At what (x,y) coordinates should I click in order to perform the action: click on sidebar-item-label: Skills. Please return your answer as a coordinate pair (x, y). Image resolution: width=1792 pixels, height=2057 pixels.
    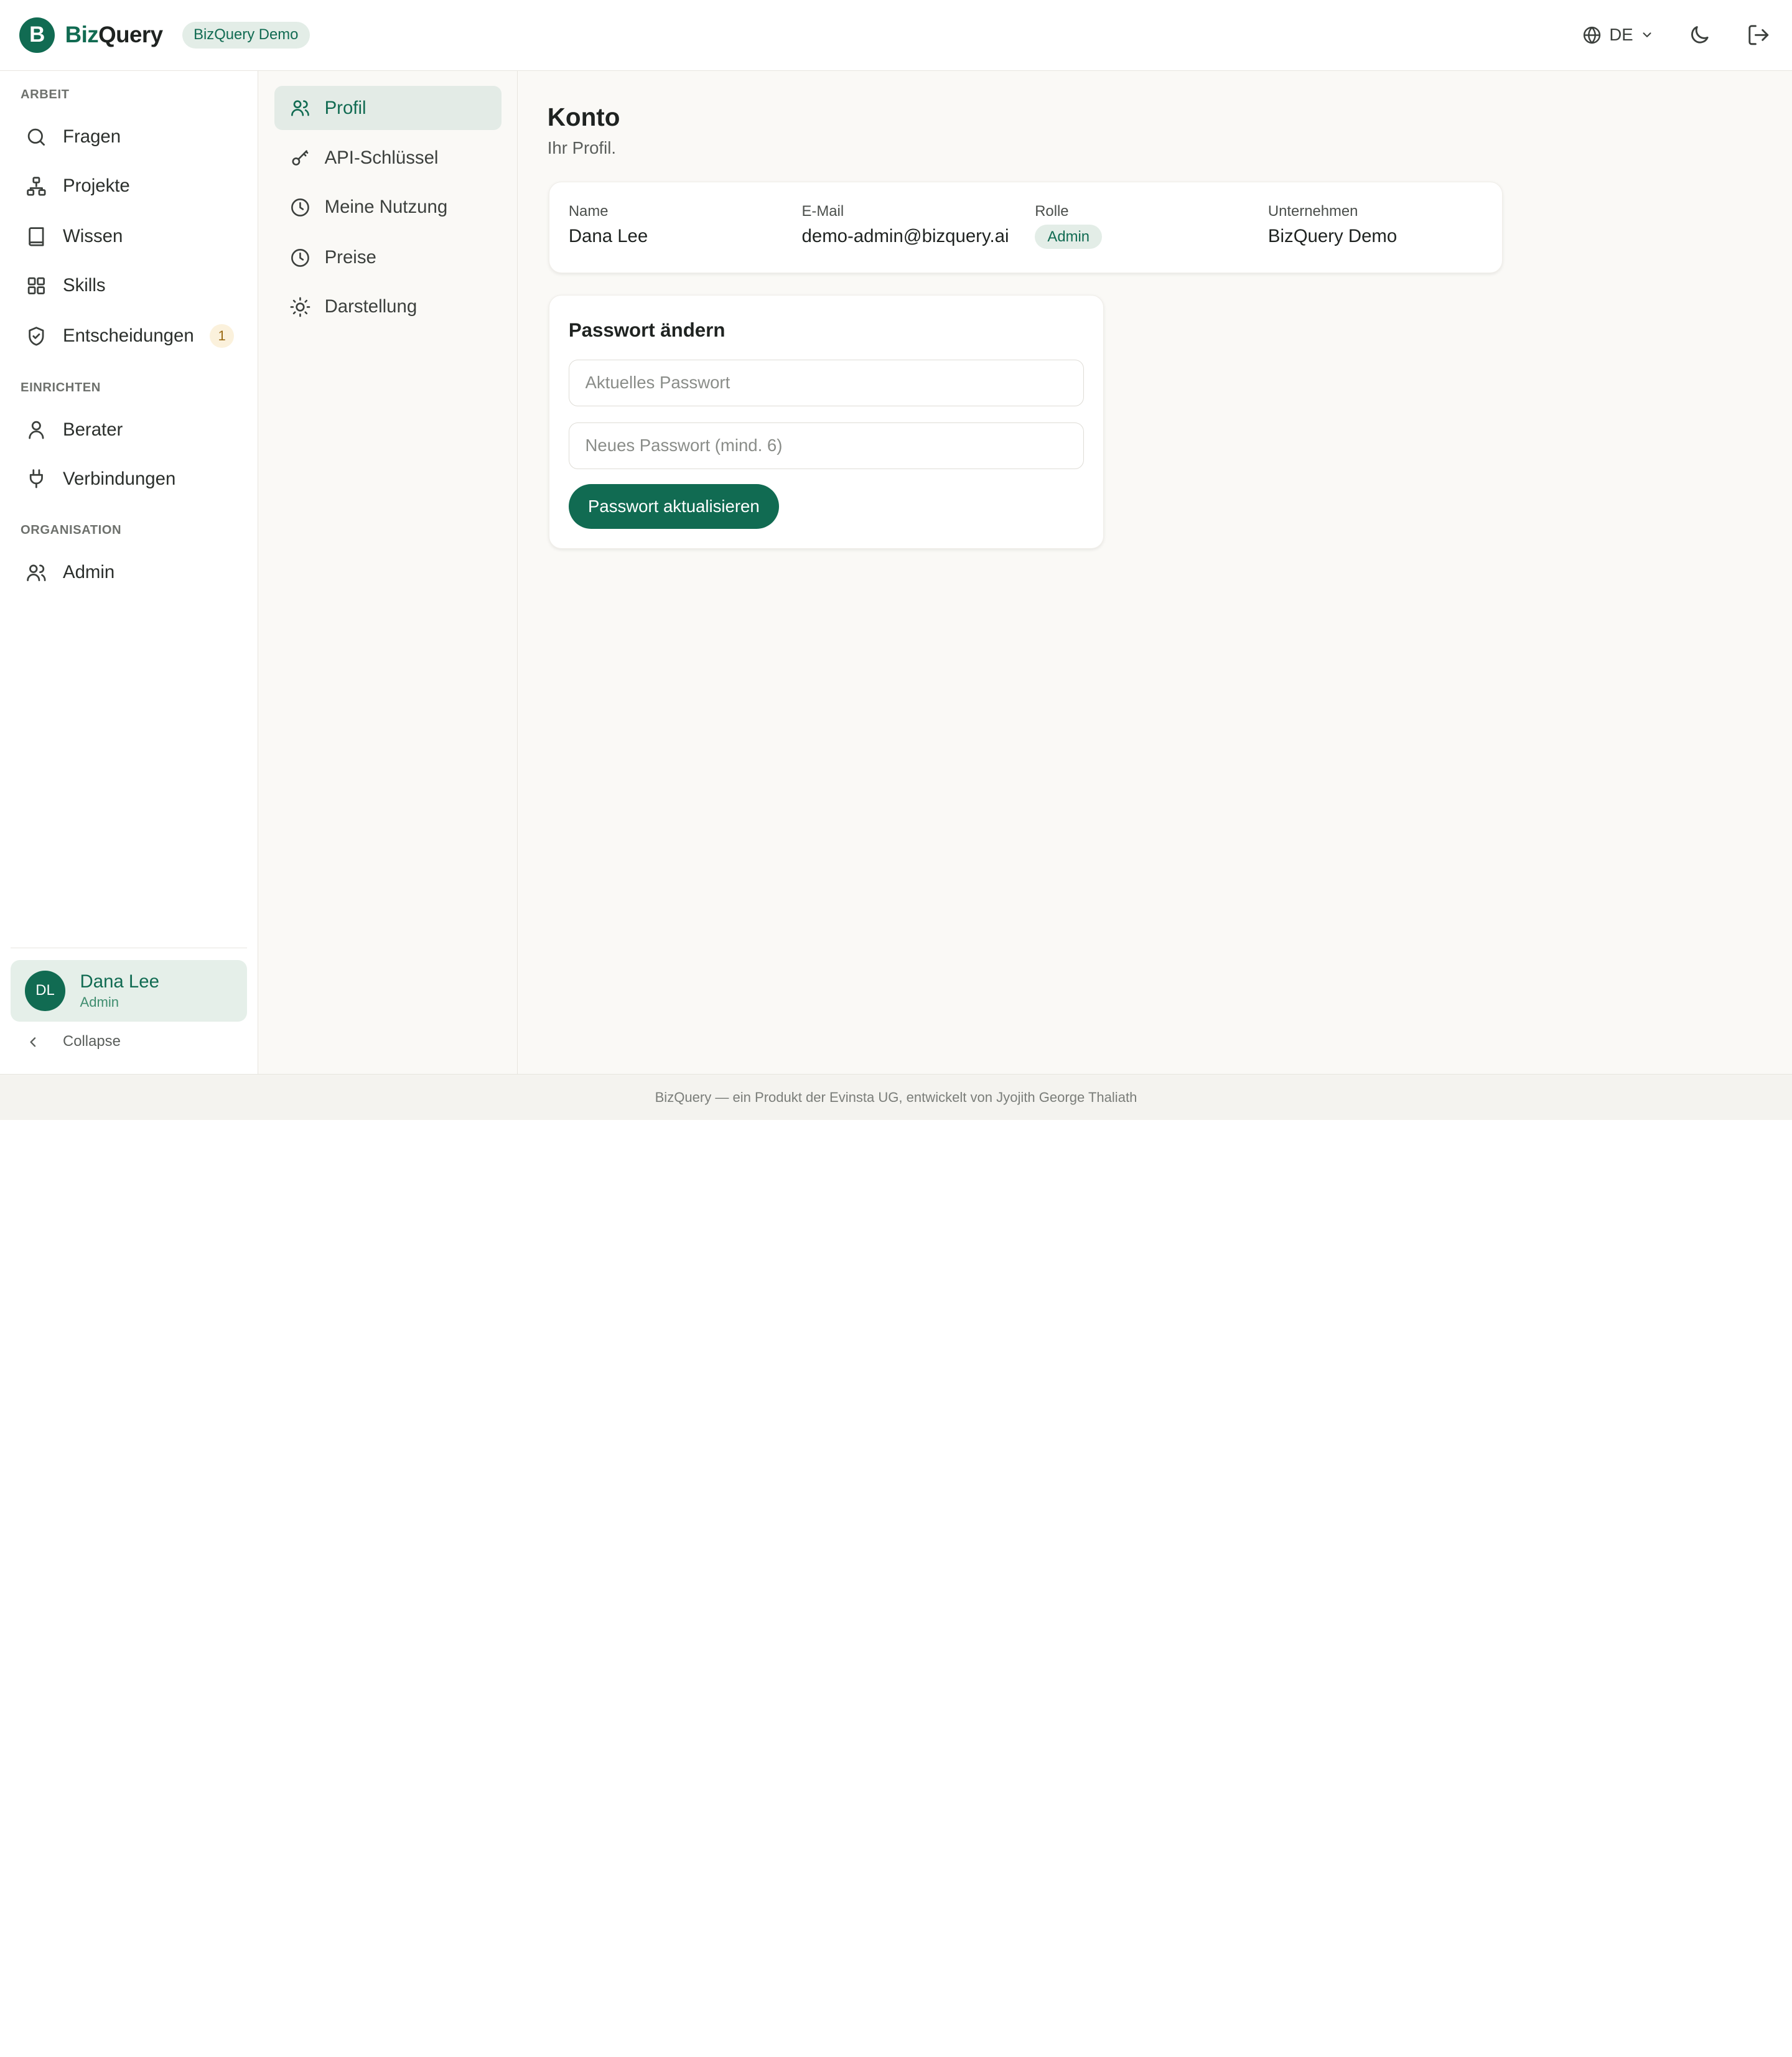
    Looking at the image, I should click on (85, 285).